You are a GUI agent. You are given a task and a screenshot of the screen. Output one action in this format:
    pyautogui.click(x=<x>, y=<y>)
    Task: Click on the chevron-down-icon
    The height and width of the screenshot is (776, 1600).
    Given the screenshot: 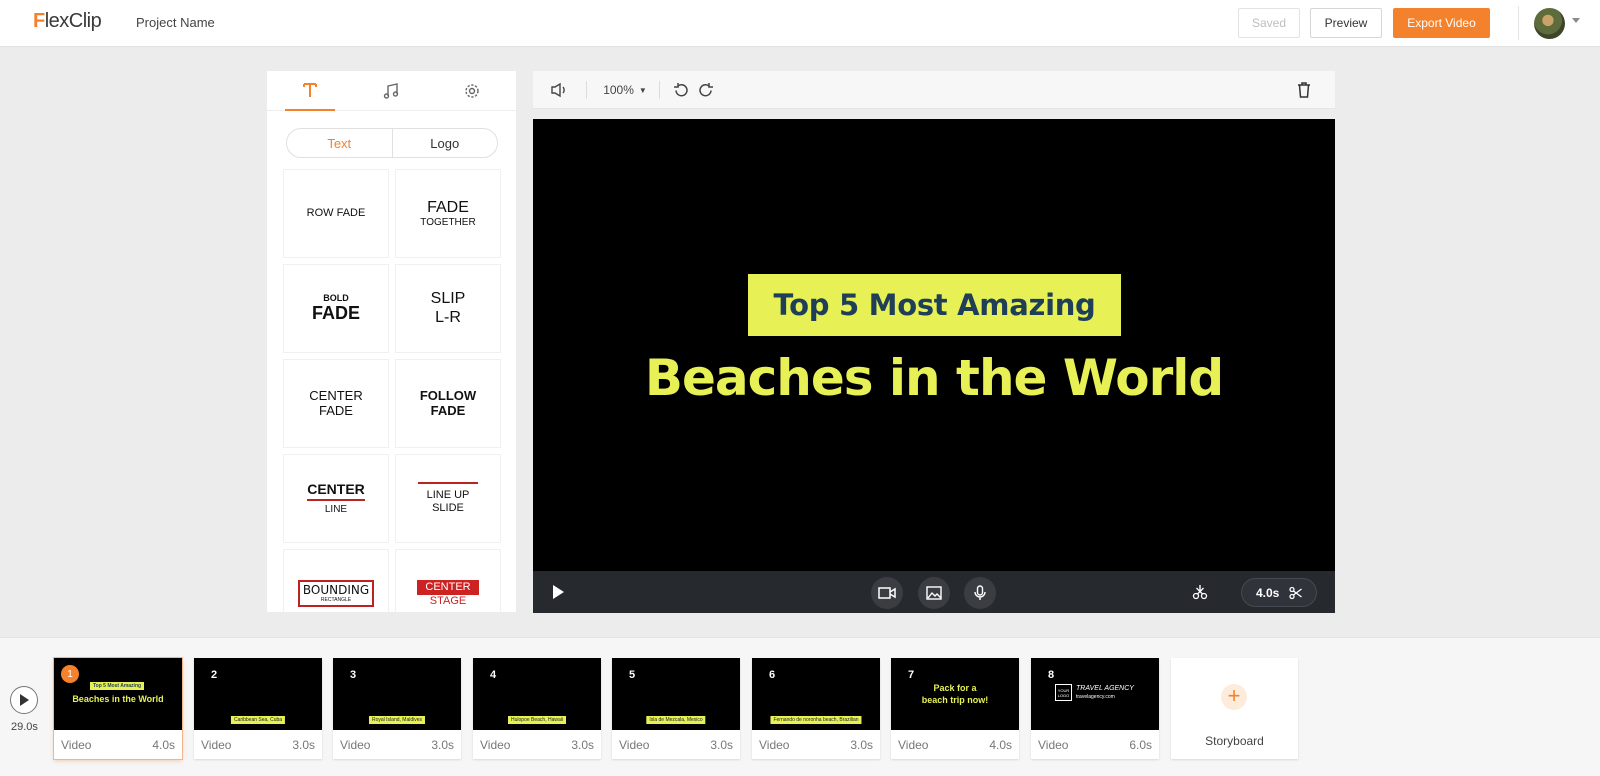 What is the action you would take?
    pyautogui.click(x=1576, y=20)
    